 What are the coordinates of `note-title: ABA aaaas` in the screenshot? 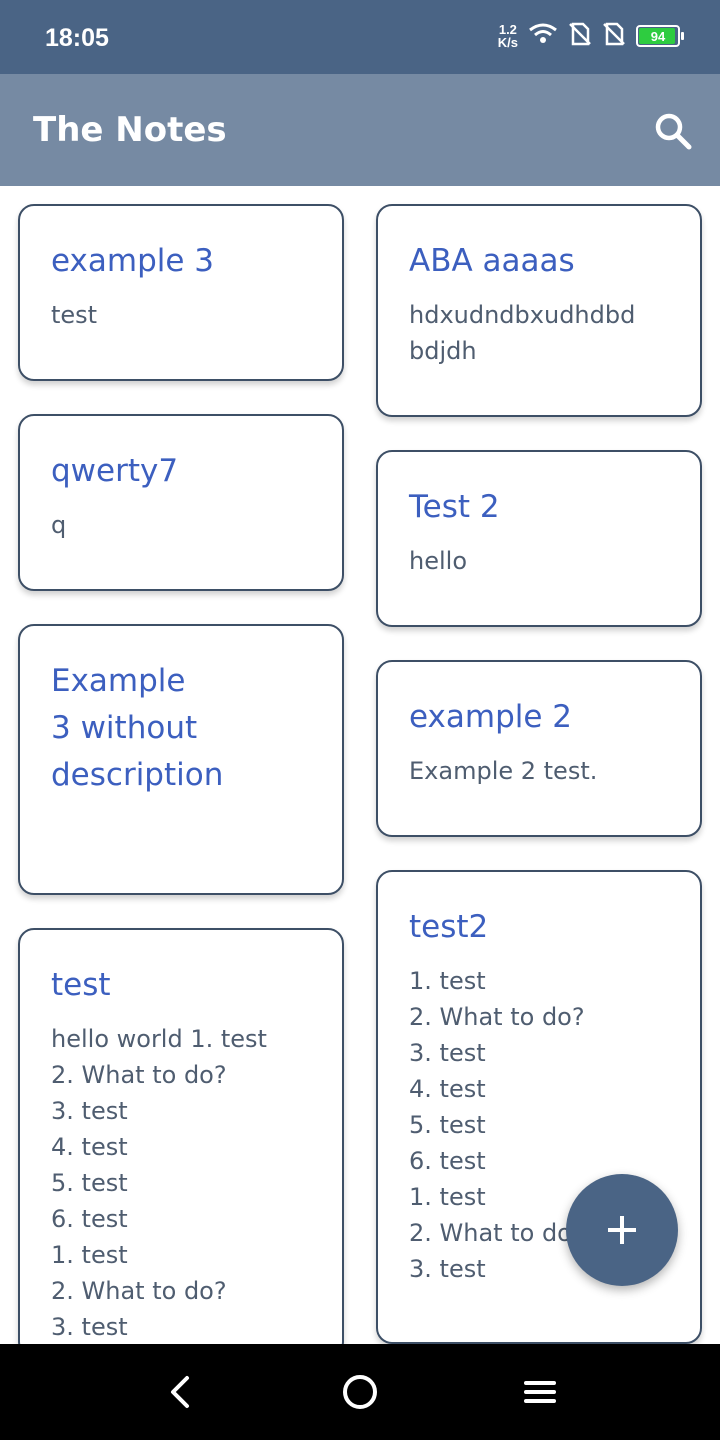 It's located at (492, 261).